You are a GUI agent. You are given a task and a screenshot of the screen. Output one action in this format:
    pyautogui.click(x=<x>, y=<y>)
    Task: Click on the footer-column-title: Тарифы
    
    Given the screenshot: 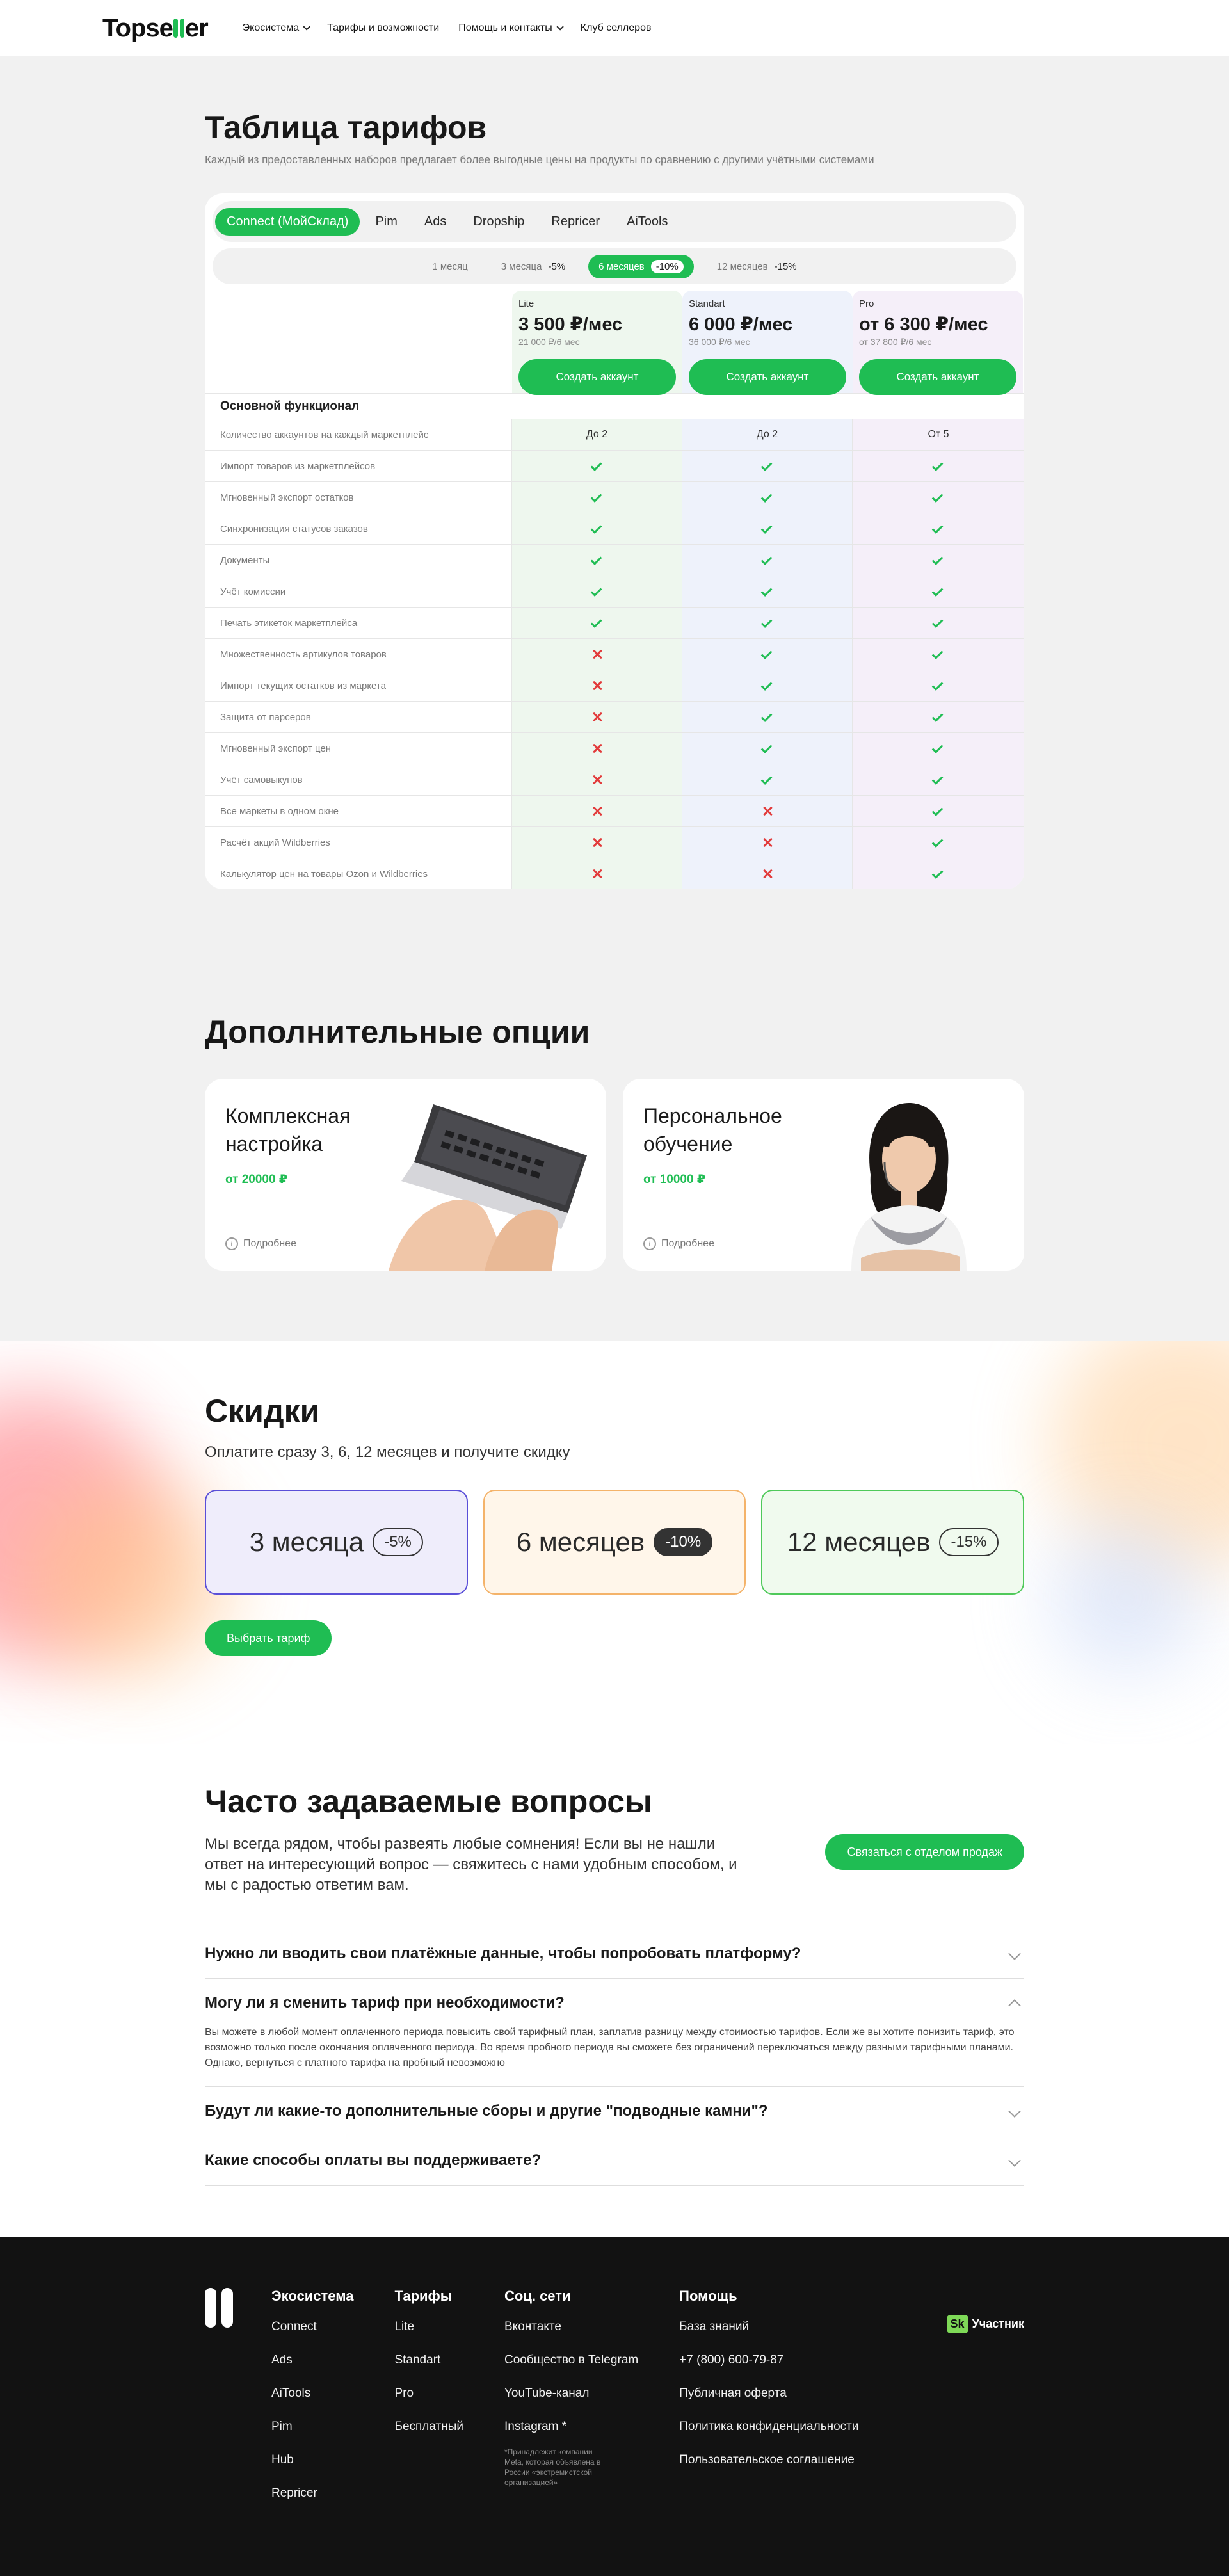 What is the action you would take?
    pyautogui.click(x=424, y=2296)
    